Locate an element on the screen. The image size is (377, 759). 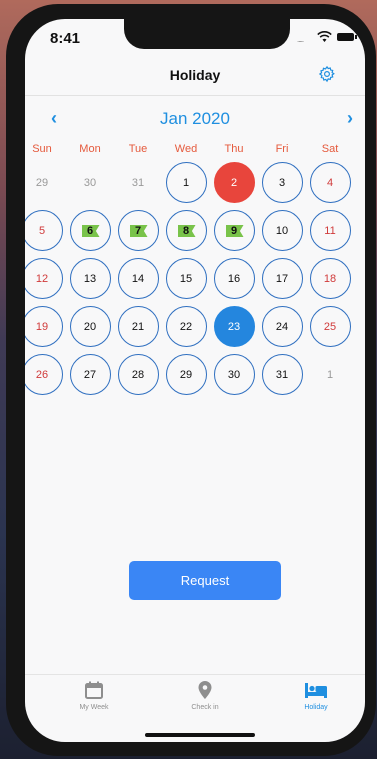
day-cell-holiday-flag: 8 is located at coordinates (186, 230).